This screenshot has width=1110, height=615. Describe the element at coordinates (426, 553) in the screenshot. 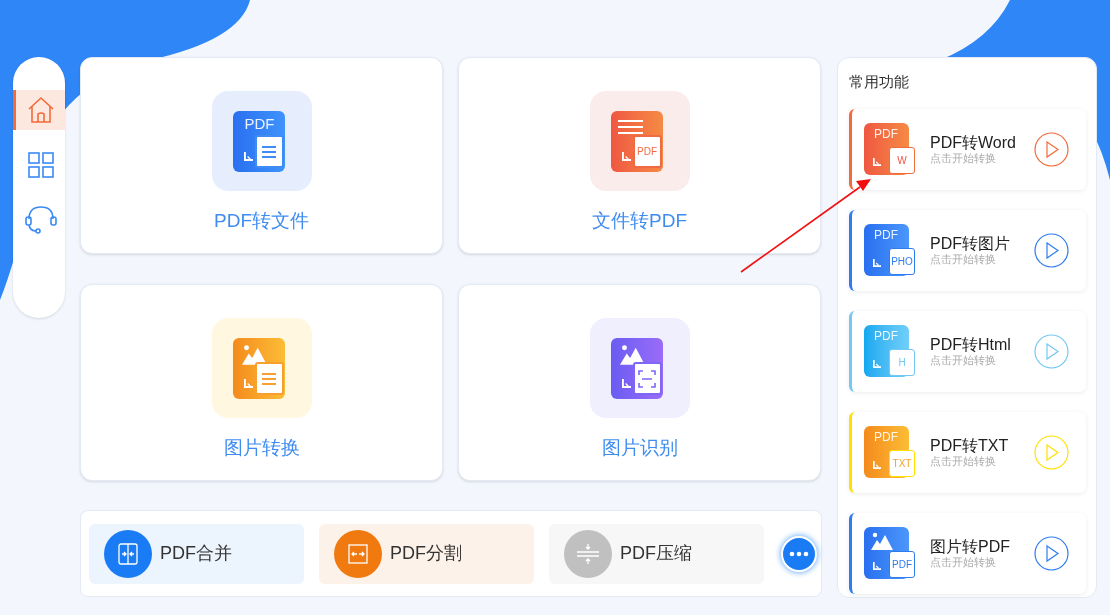

I see `tool-button: PDF分割` at that location.